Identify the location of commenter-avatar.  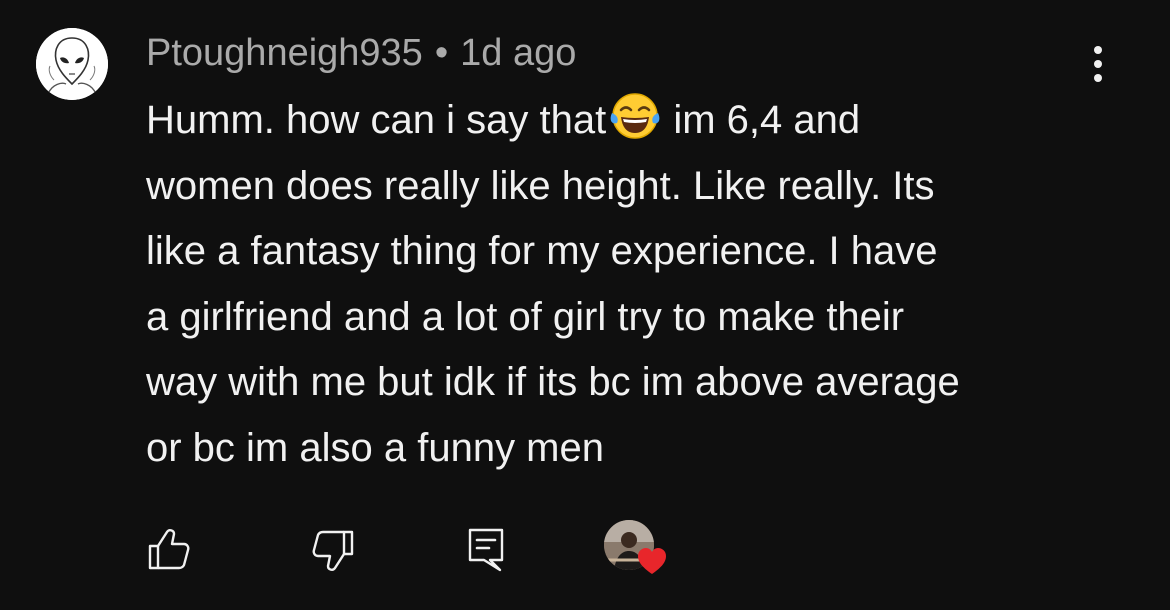
(72, 64).